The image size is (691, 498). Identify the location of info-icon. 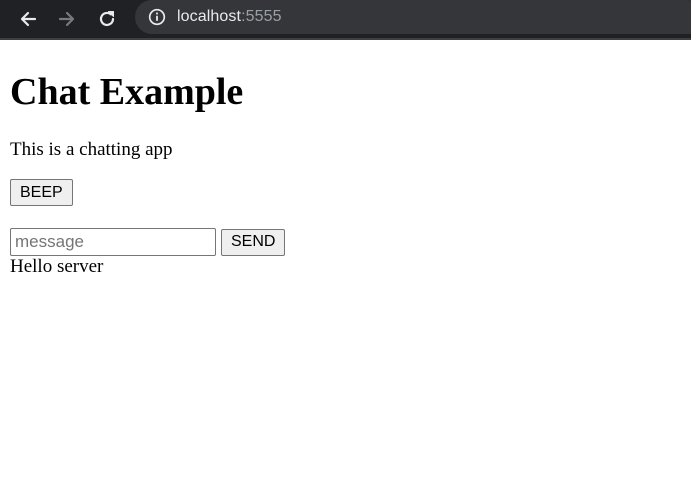
(157, 17).